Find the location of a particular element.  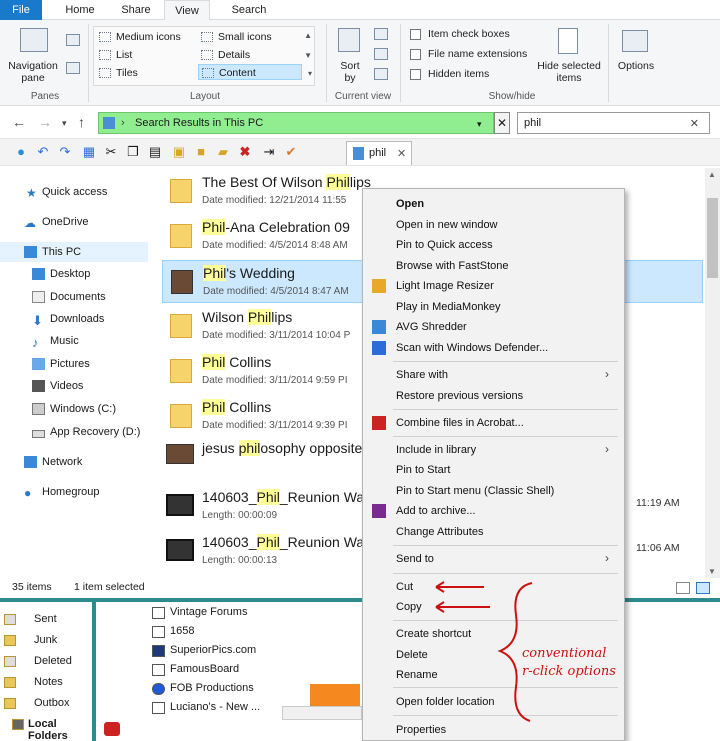

nav-homegroup: Homegroup is located at coordinates (70, 492).